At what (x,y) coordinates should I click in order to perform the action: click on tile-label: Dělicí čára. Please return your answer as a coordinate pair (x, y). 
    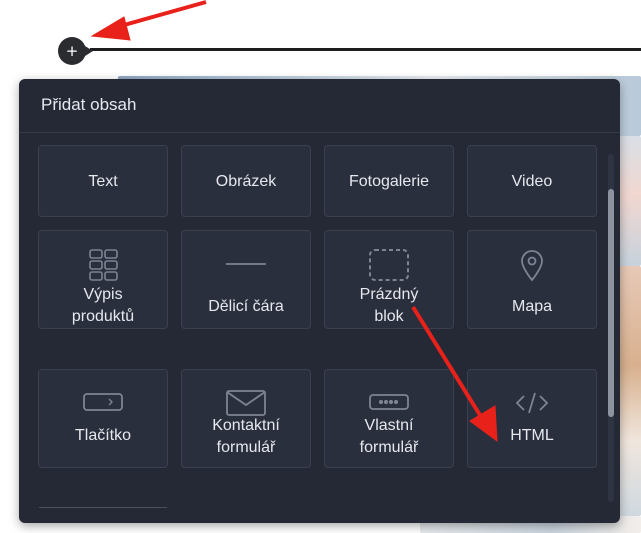
    Looking at the image, I should click on (246, 306).